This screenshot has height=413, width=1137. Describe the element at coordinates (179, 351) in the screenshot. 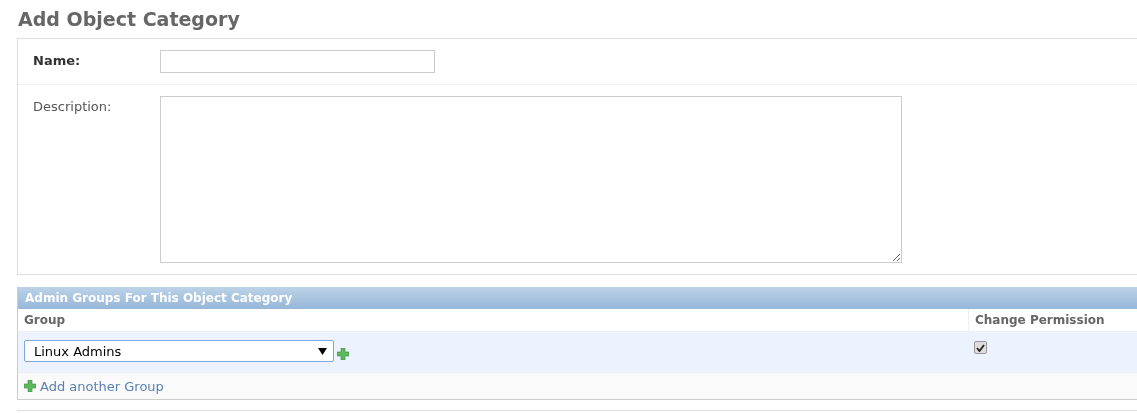

I see `group-select: Linux Admins` at that location.